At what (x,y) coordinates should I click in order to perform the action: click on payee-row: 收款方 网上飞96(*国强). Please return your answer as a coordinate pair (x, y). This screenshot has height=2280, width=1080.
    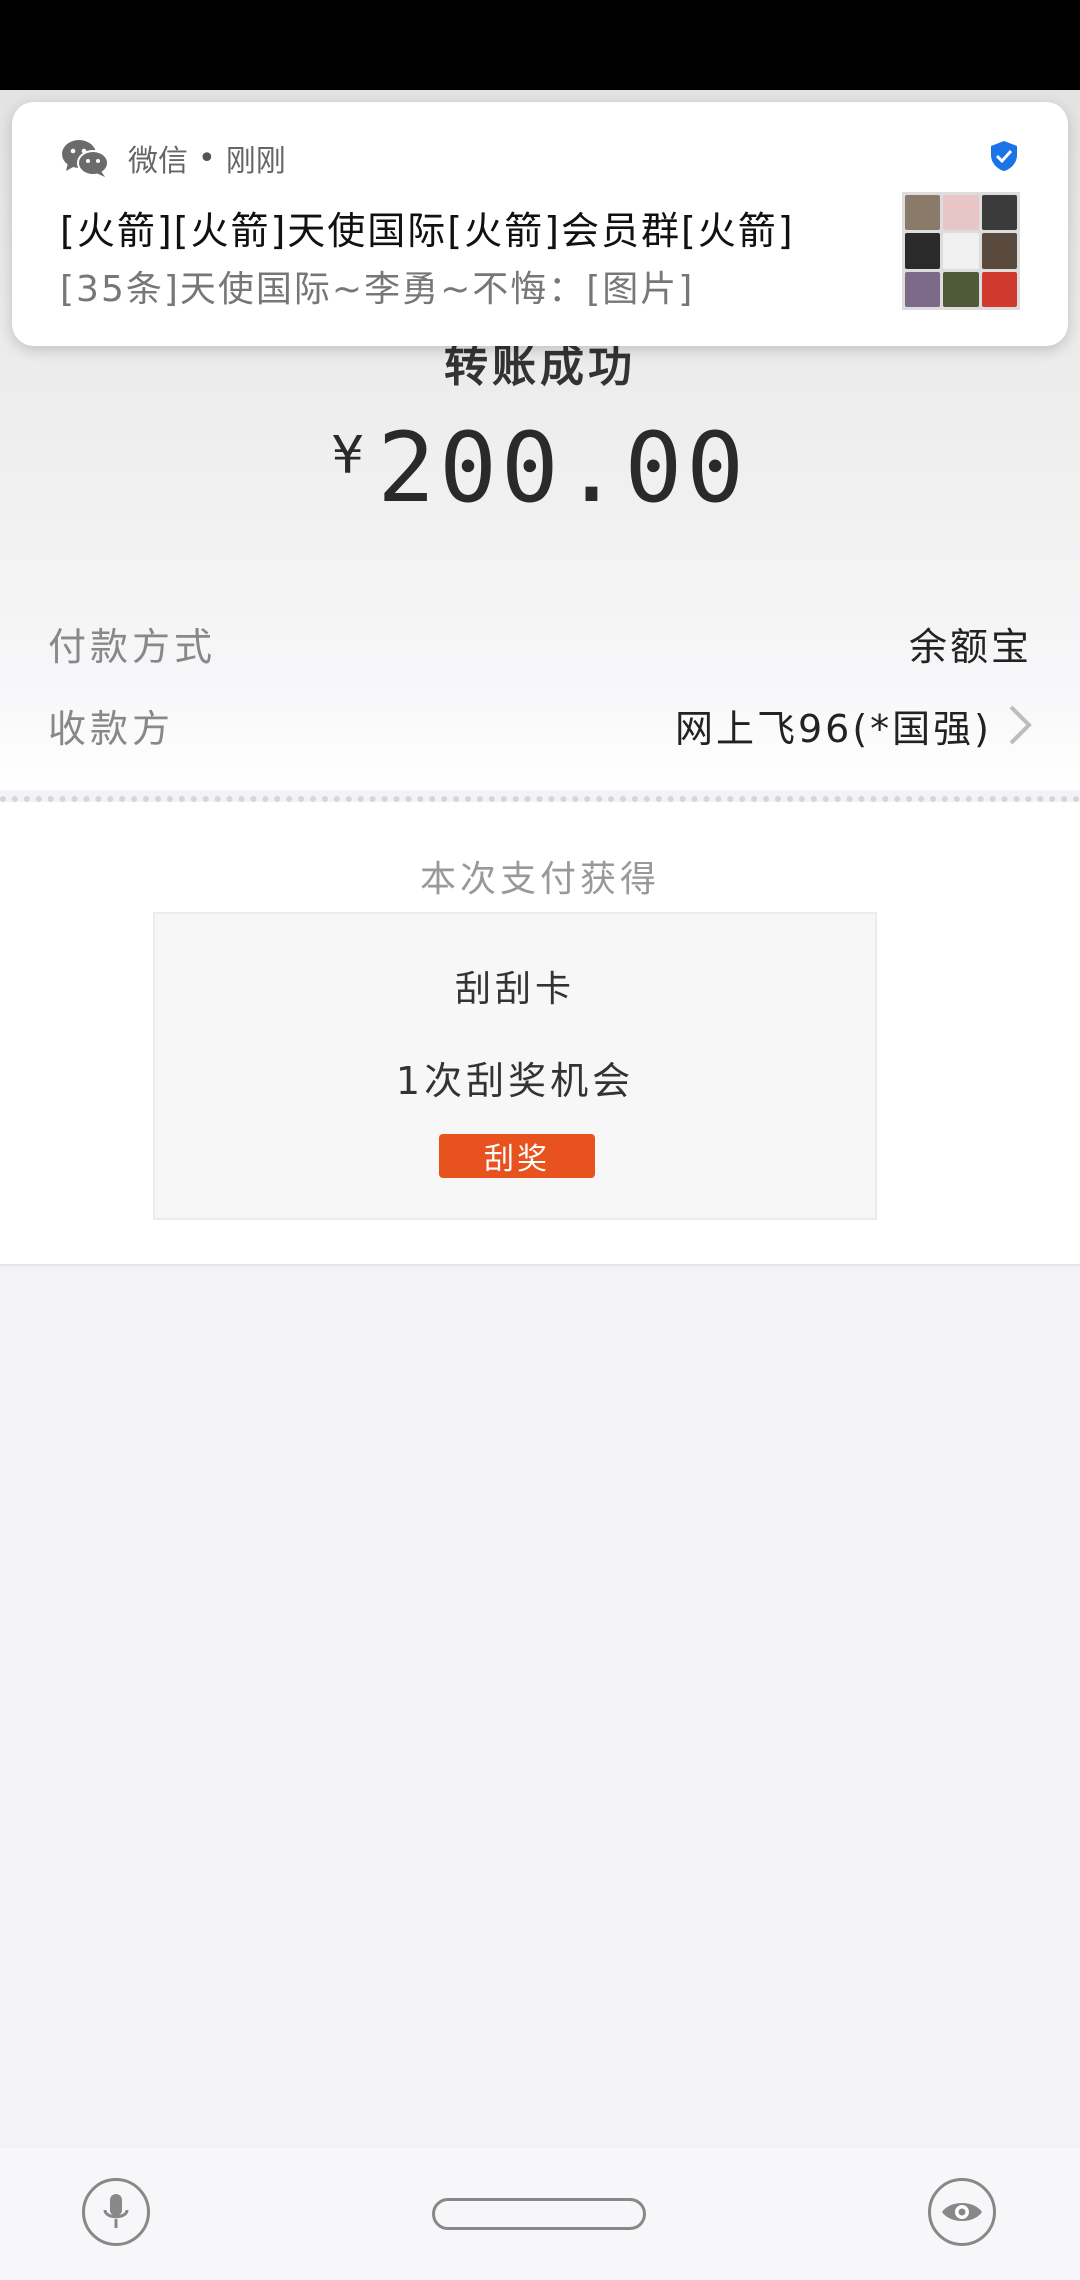
    Looking at the image, I should click on (540, 725).